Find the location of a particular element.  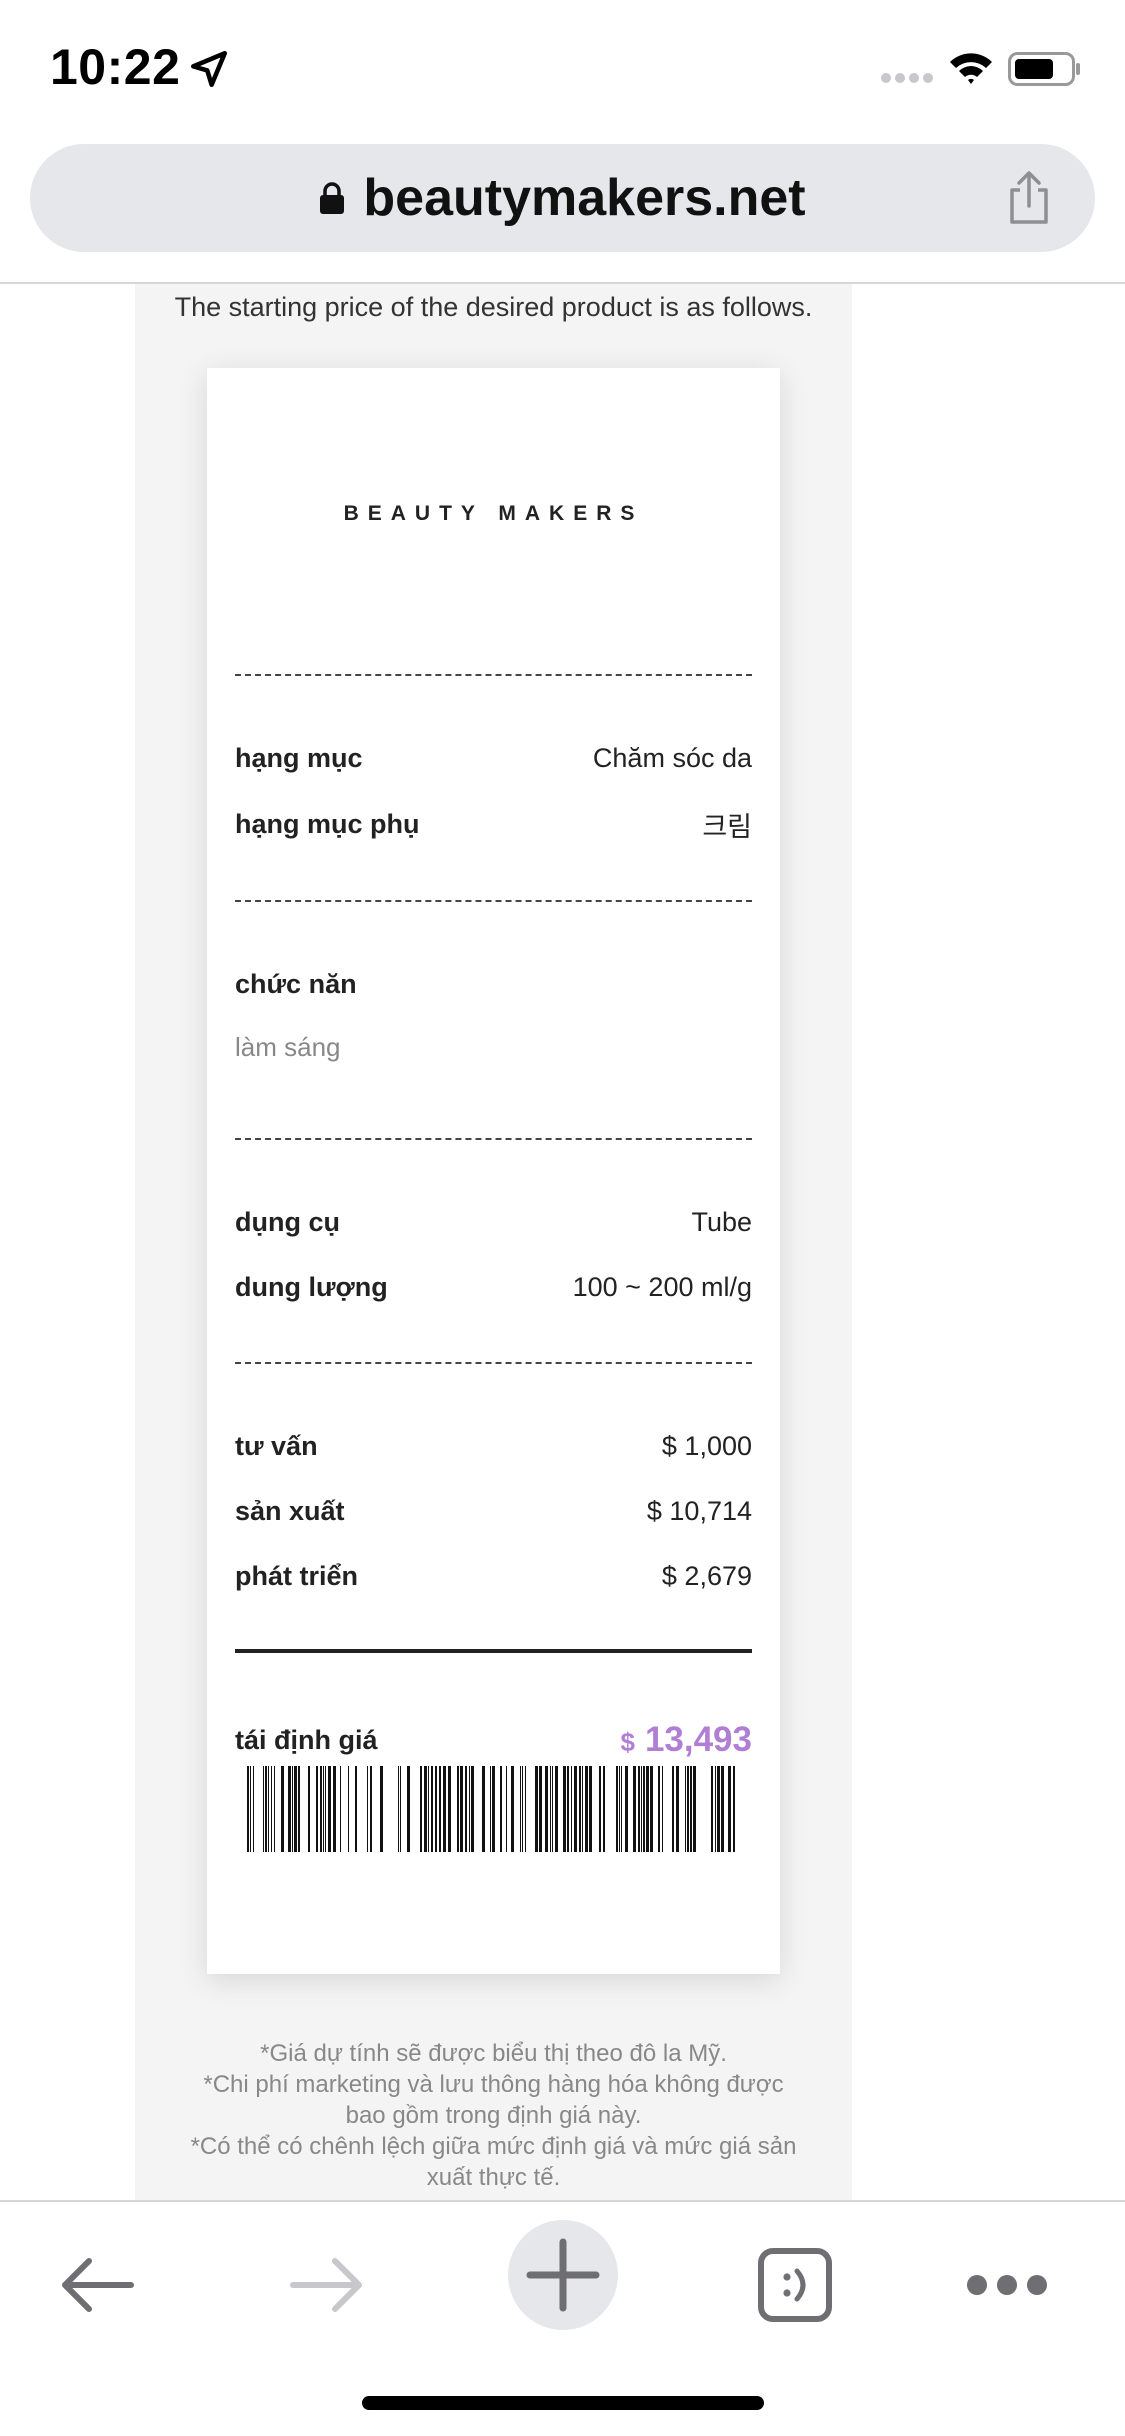

address-bar: beautymakers.net is located at coordinates (562, 198).